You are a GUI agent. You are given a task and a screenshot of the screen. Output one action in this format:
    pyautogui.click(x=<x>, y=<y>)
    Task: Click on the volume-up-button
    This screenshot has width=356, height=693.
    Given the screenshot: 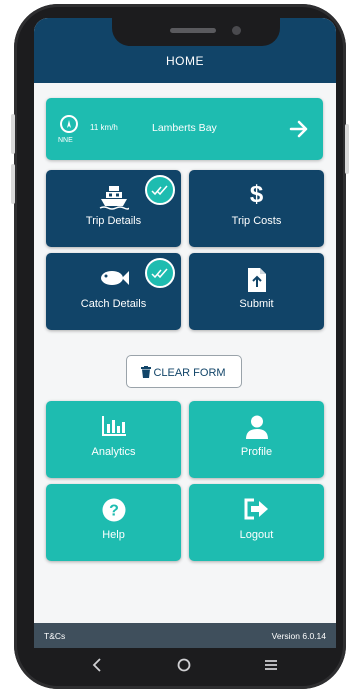 What is the action you would take?
    pyautogui.click(x=13, y=134)
    